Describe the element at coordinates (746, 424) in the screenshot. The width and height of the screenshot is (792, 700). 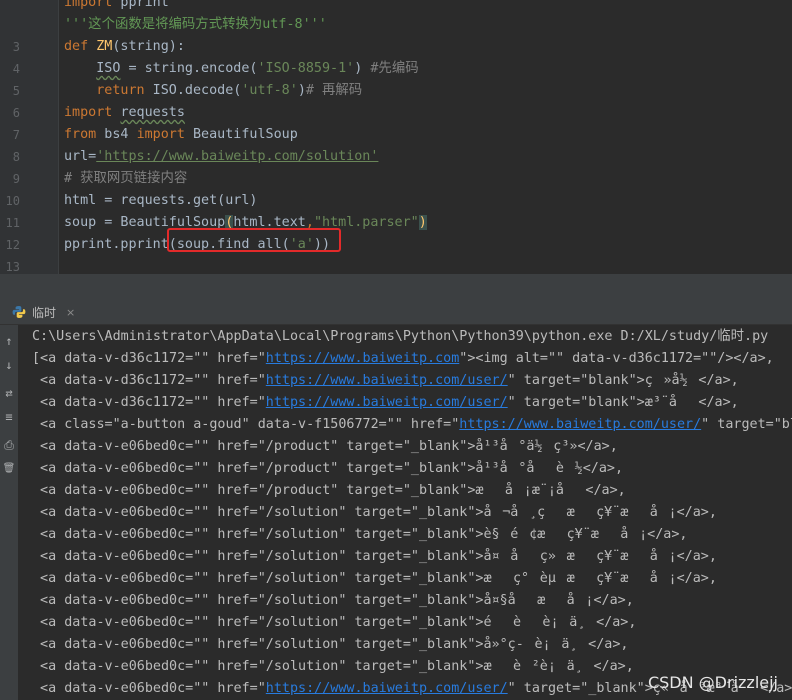
I see `output-text: " target="bl` at that location.